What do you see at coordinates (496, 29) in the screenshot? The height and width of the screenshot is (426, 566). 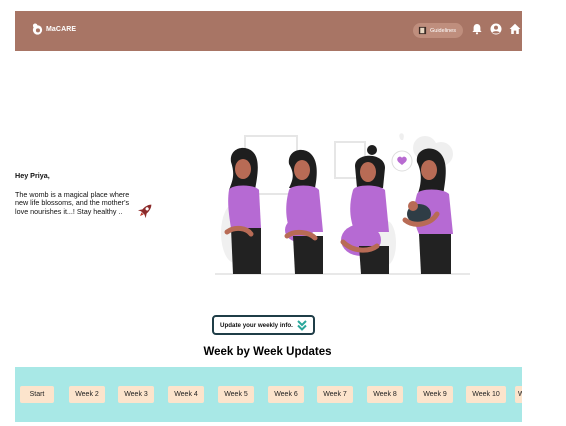 I see `user-icon` at bounding box center [496, 29].